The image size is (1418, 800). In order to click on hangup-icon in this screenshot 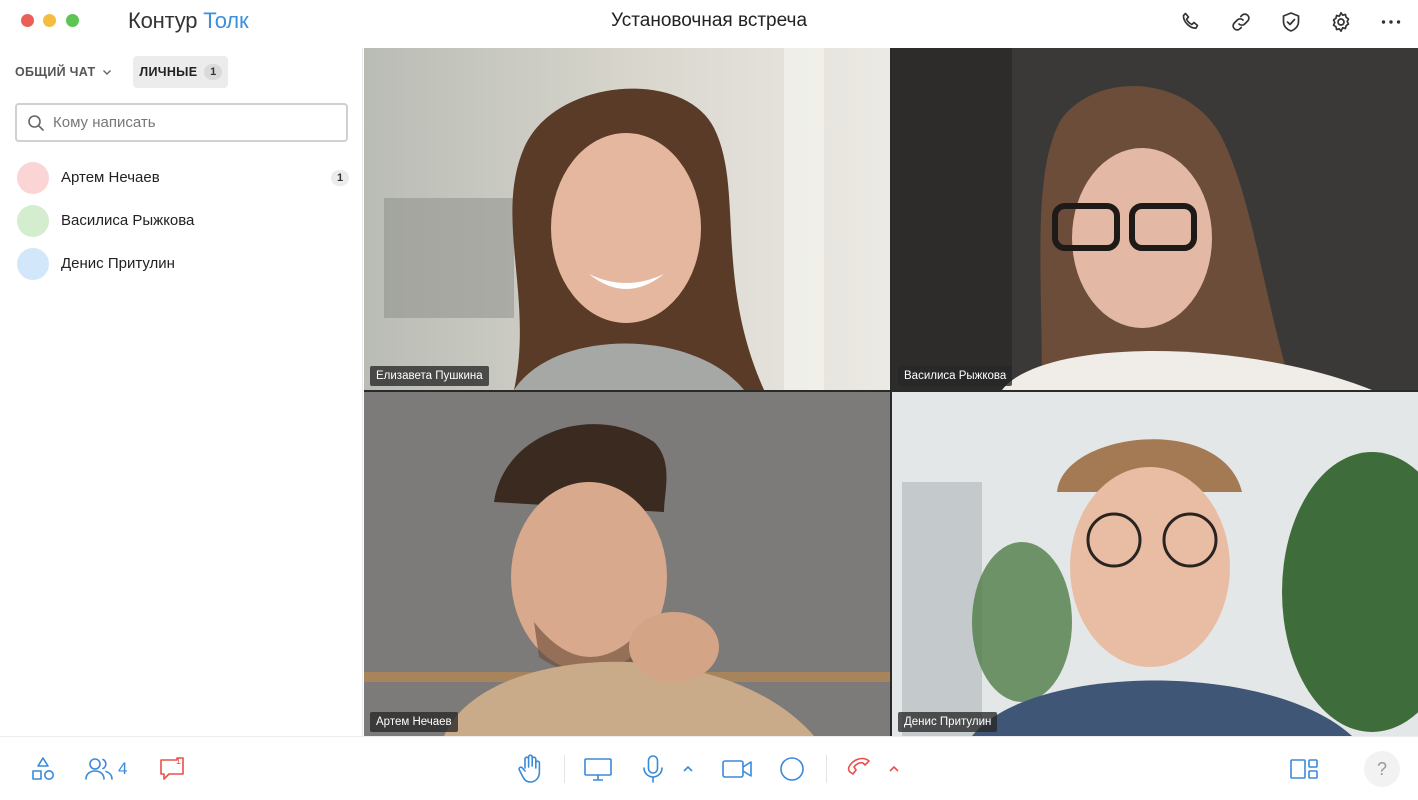, I will do `click(858, 766)`.